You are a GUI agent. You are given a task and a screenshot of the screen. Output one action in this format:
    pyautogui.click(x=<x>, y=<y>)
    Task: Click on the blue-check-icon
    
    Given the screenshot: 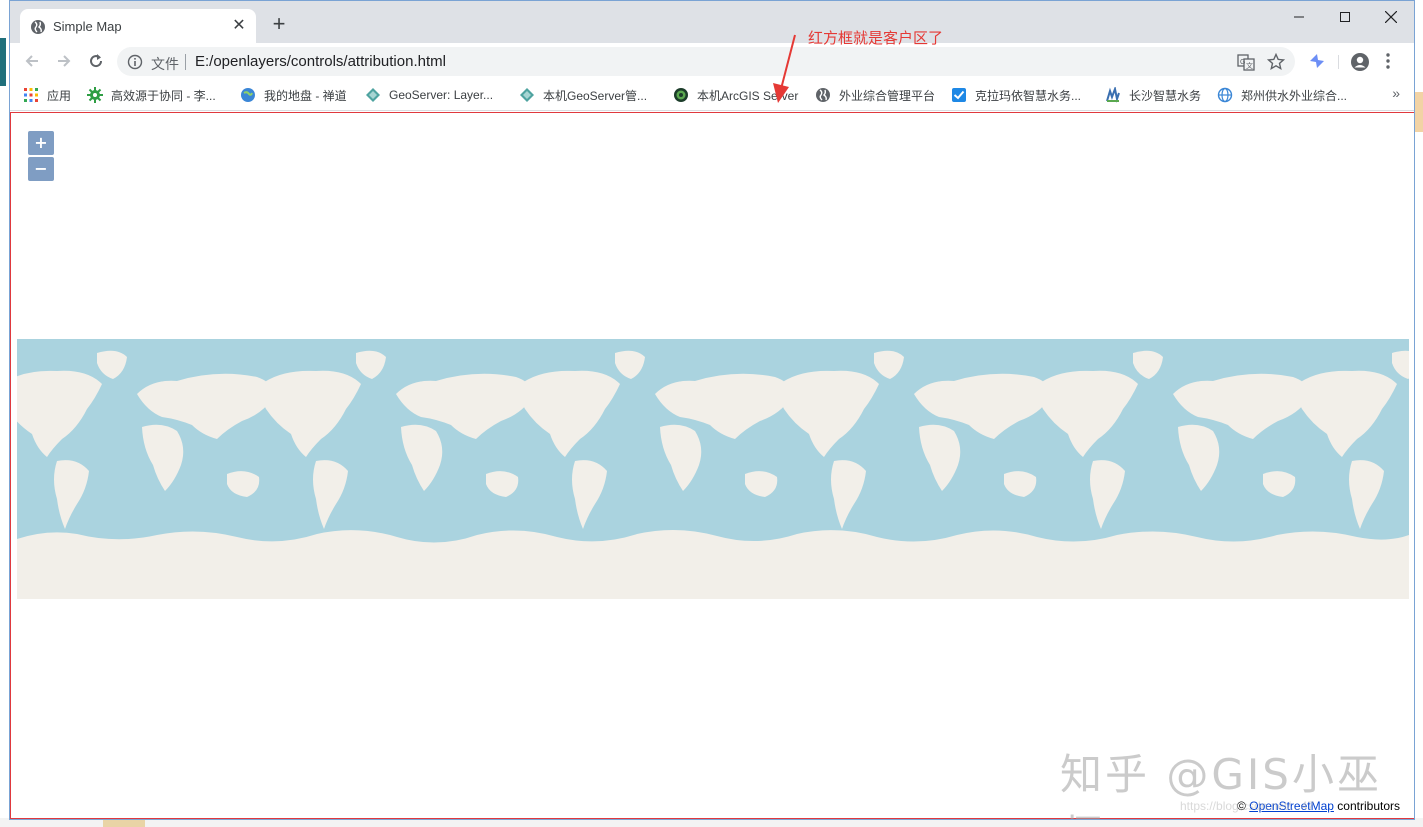 What is the action you would take?
    pyautogui.click(x=959, y=95)
    